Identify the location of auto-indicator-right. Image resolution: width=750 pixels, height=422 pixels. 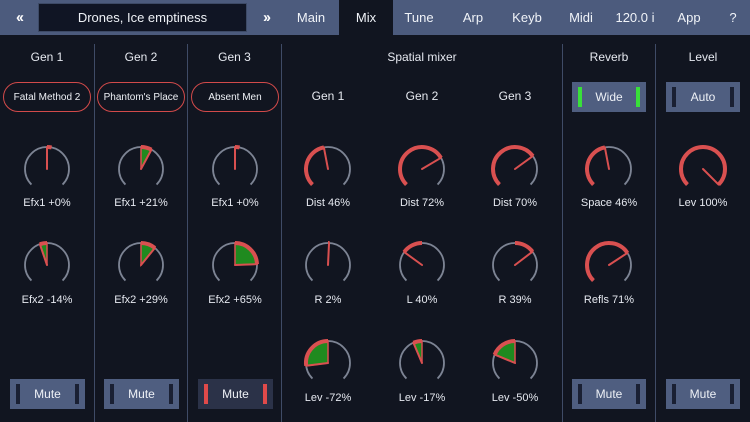
(732, 97).